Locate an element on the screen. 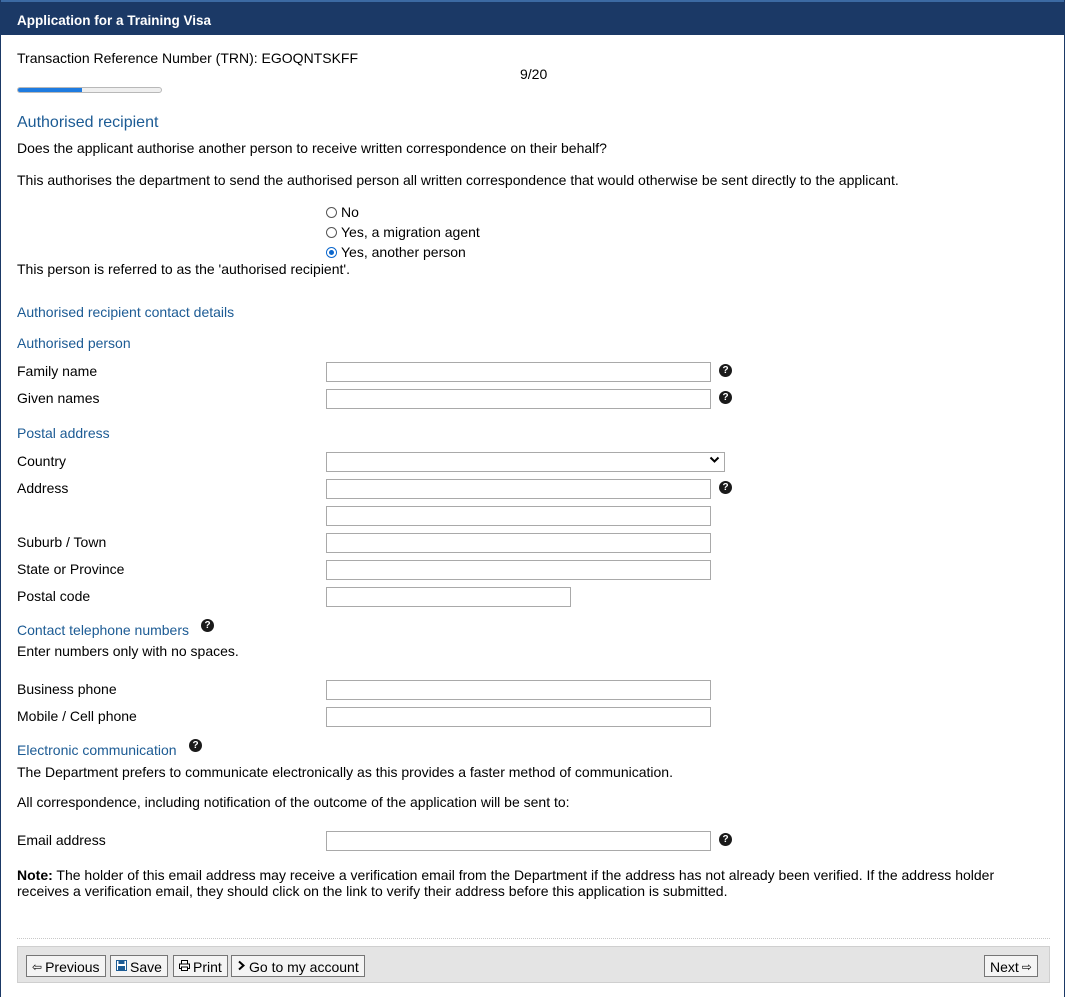 The height and width of the screenshot is (997, 1065). arrow-left-icon: ⇦ is located at coordinates (37, 967).